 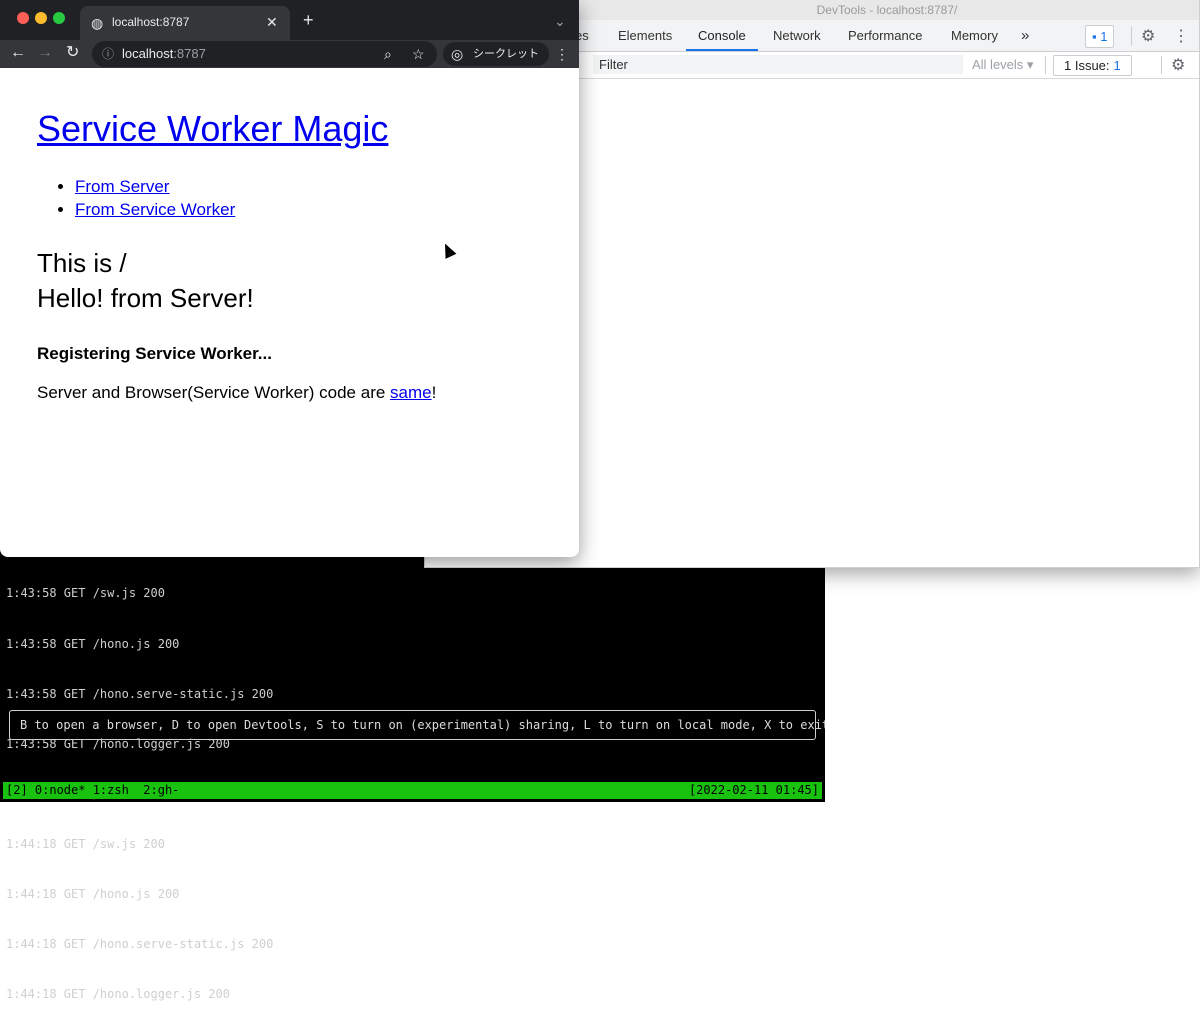 I want to click on maximize-window-button, so click(x=59, y=18).